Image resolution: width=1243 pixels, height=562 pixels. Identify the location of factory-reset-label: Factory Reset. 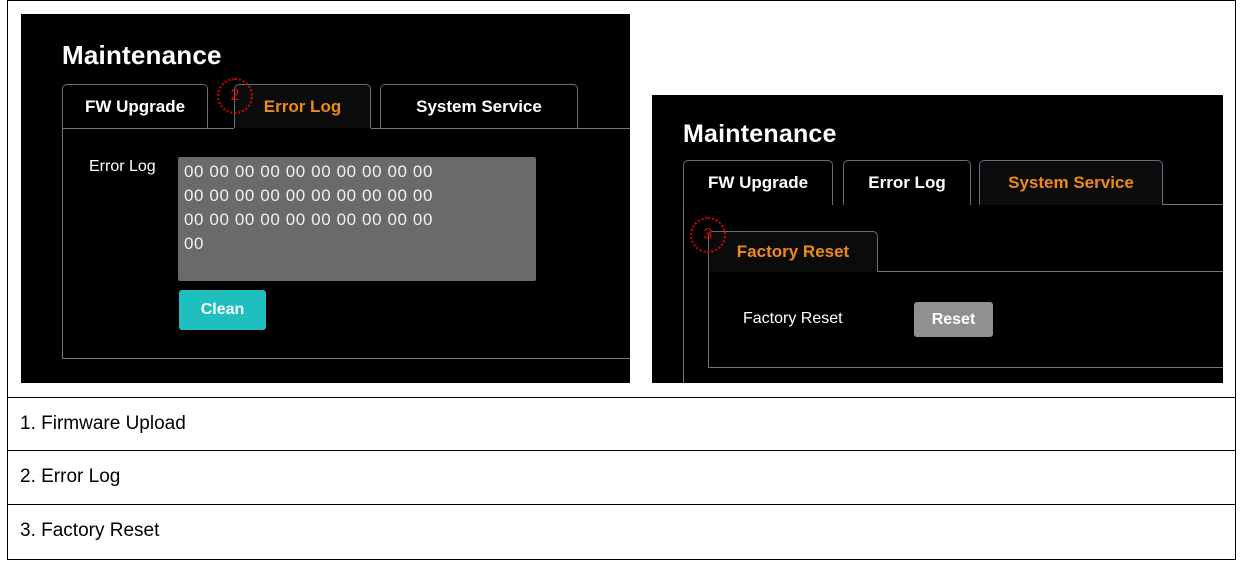
(793, 318).